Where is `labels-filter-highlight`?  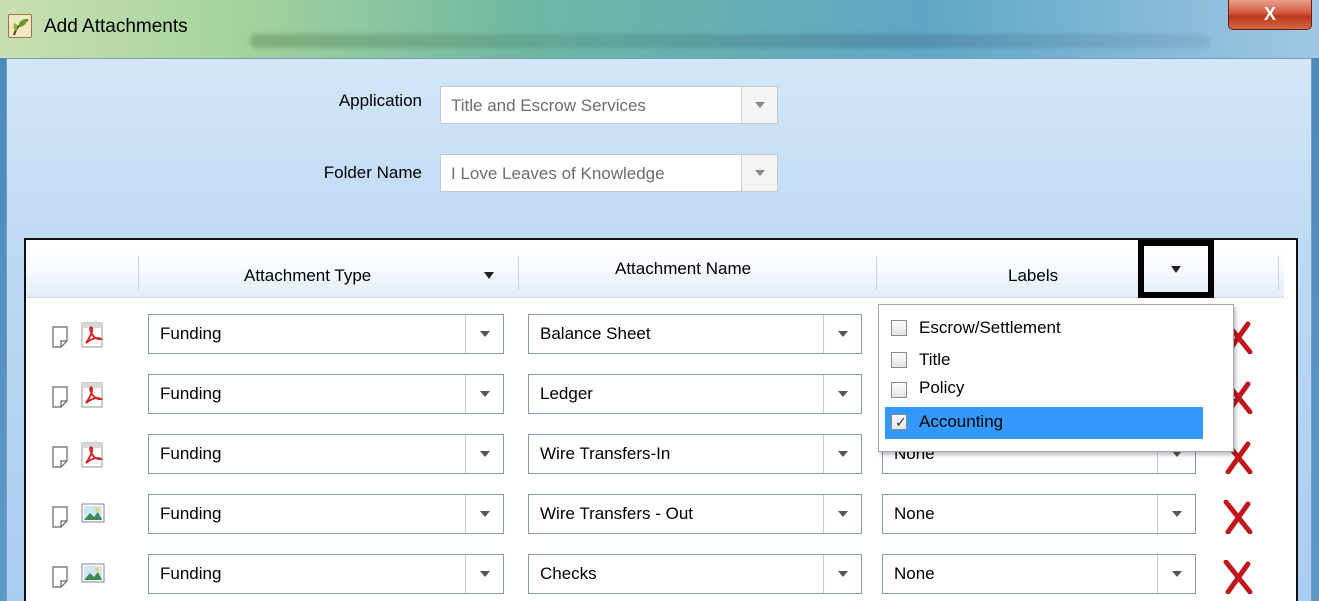 labels-filter-highlight is located at coordinates (1176, 269).